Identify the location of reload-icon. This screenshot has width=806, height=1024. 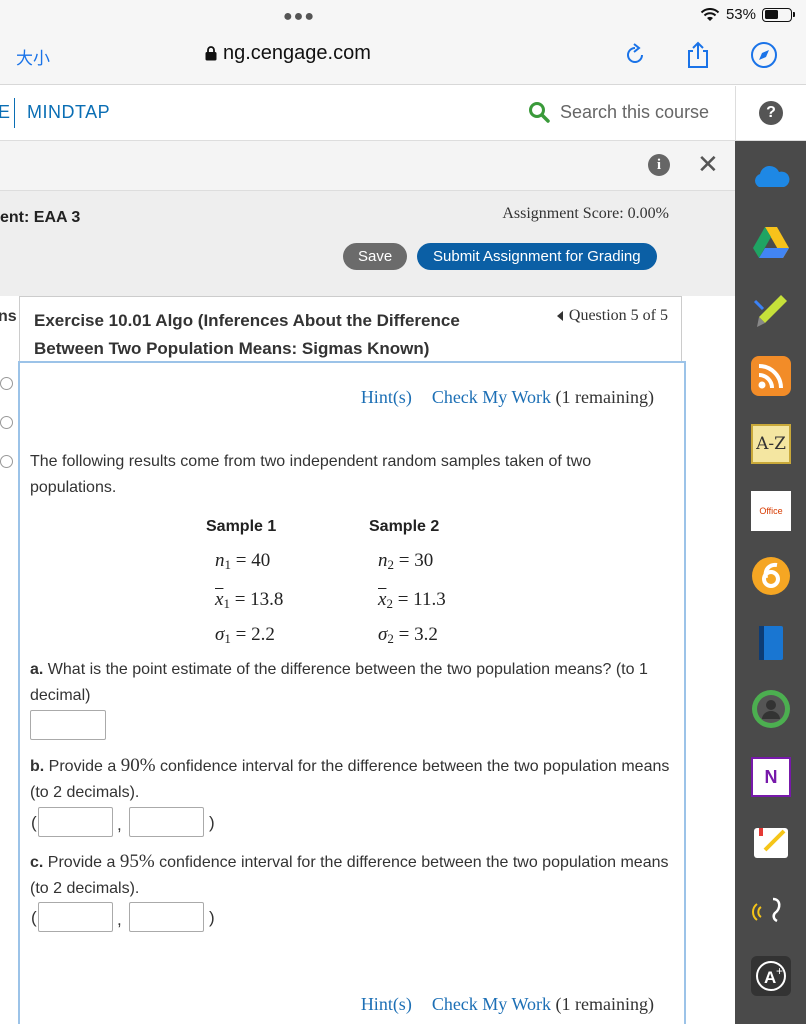
(635, 55).